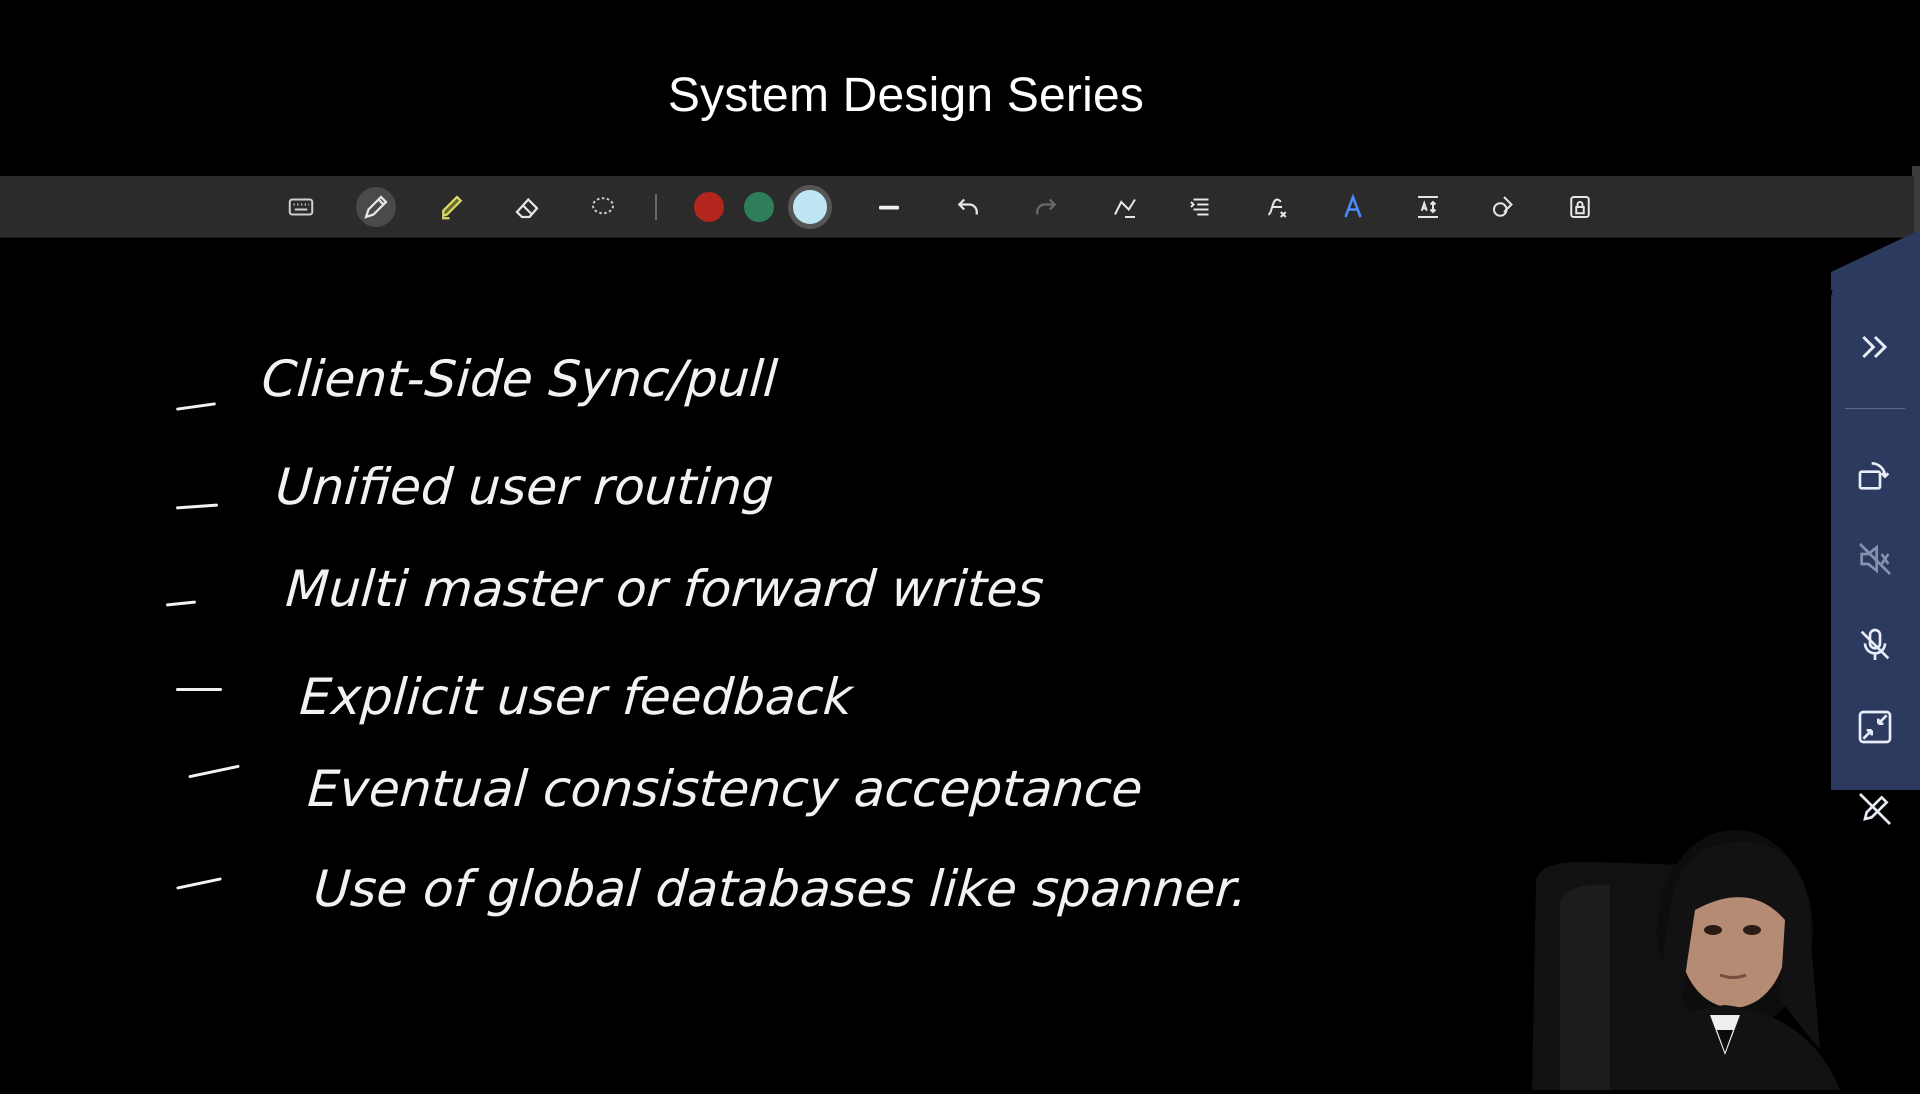 The height and width of the screenshot is (1094, 1920). What do you see at coordinates (603, 207) in the screenshot?
I see `lasso-select-icon` at bounding box center [603, 207].